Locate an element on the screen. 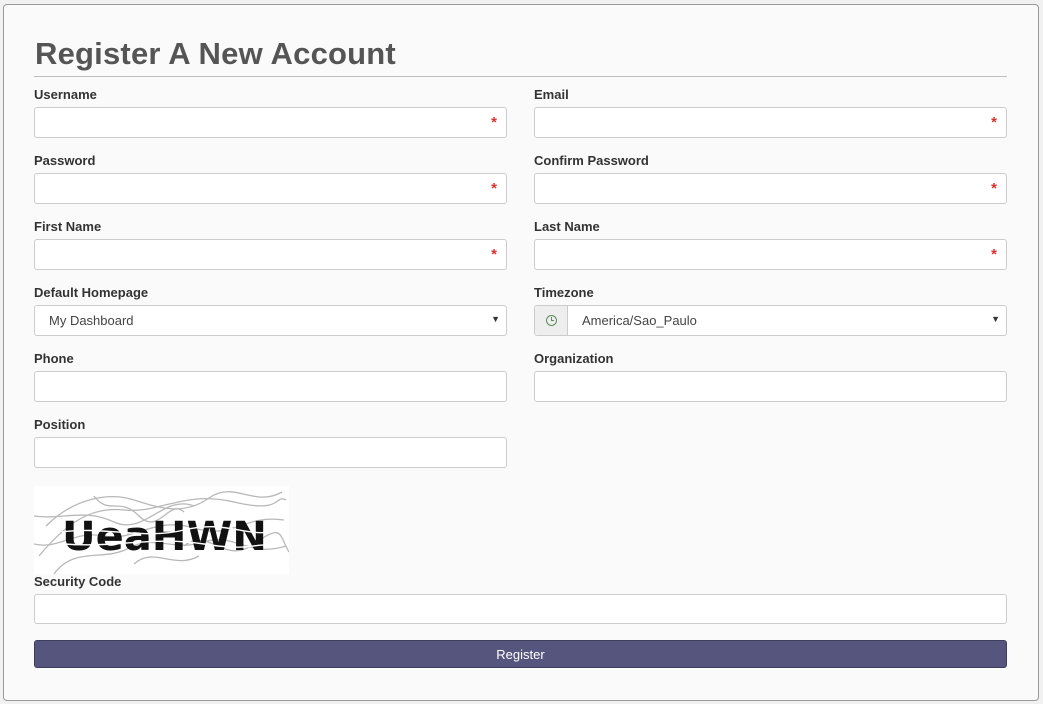 The image size is (1043, 704). position-group: Position is located at coordinates (270, 442).